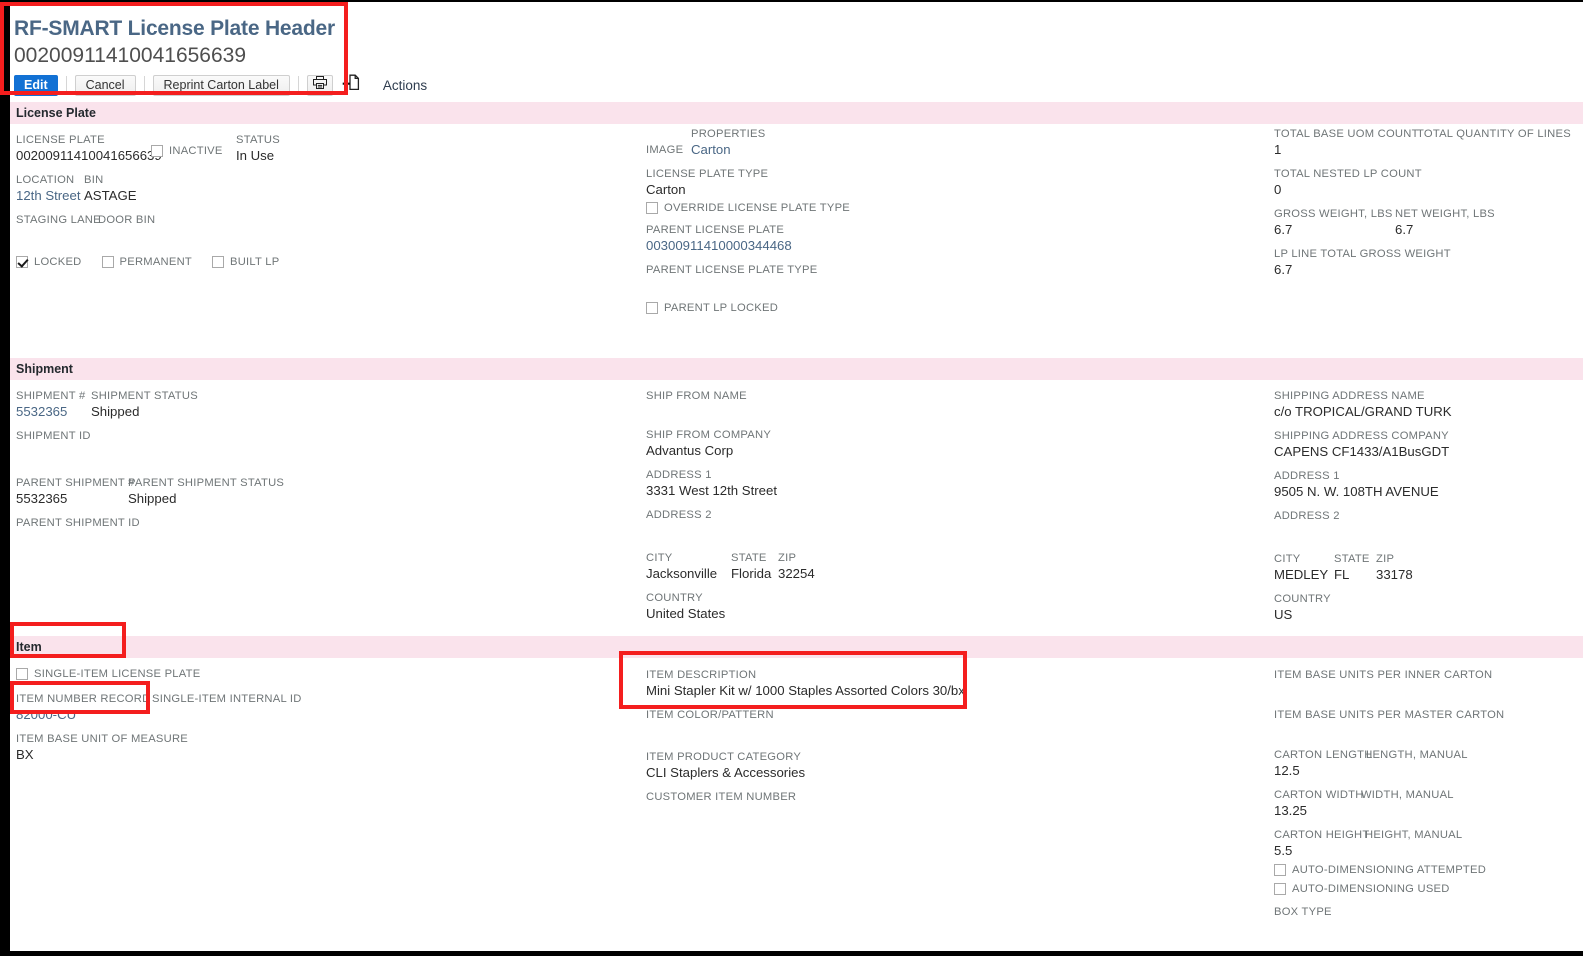 This screenshot has height=956, width=1583. Describe the element at coordinates (652, 308) in the screenshot. I see `parent-lp-locked-checkbox` at that location.